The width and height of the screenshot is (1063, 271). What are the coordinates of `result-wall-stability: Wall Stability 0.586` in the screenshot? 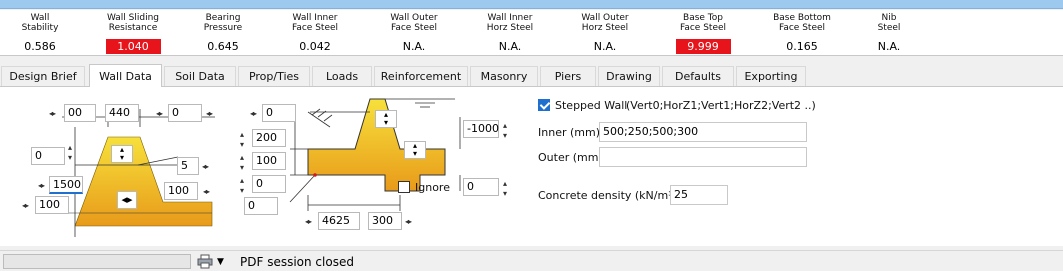 It's located at (42, 33).